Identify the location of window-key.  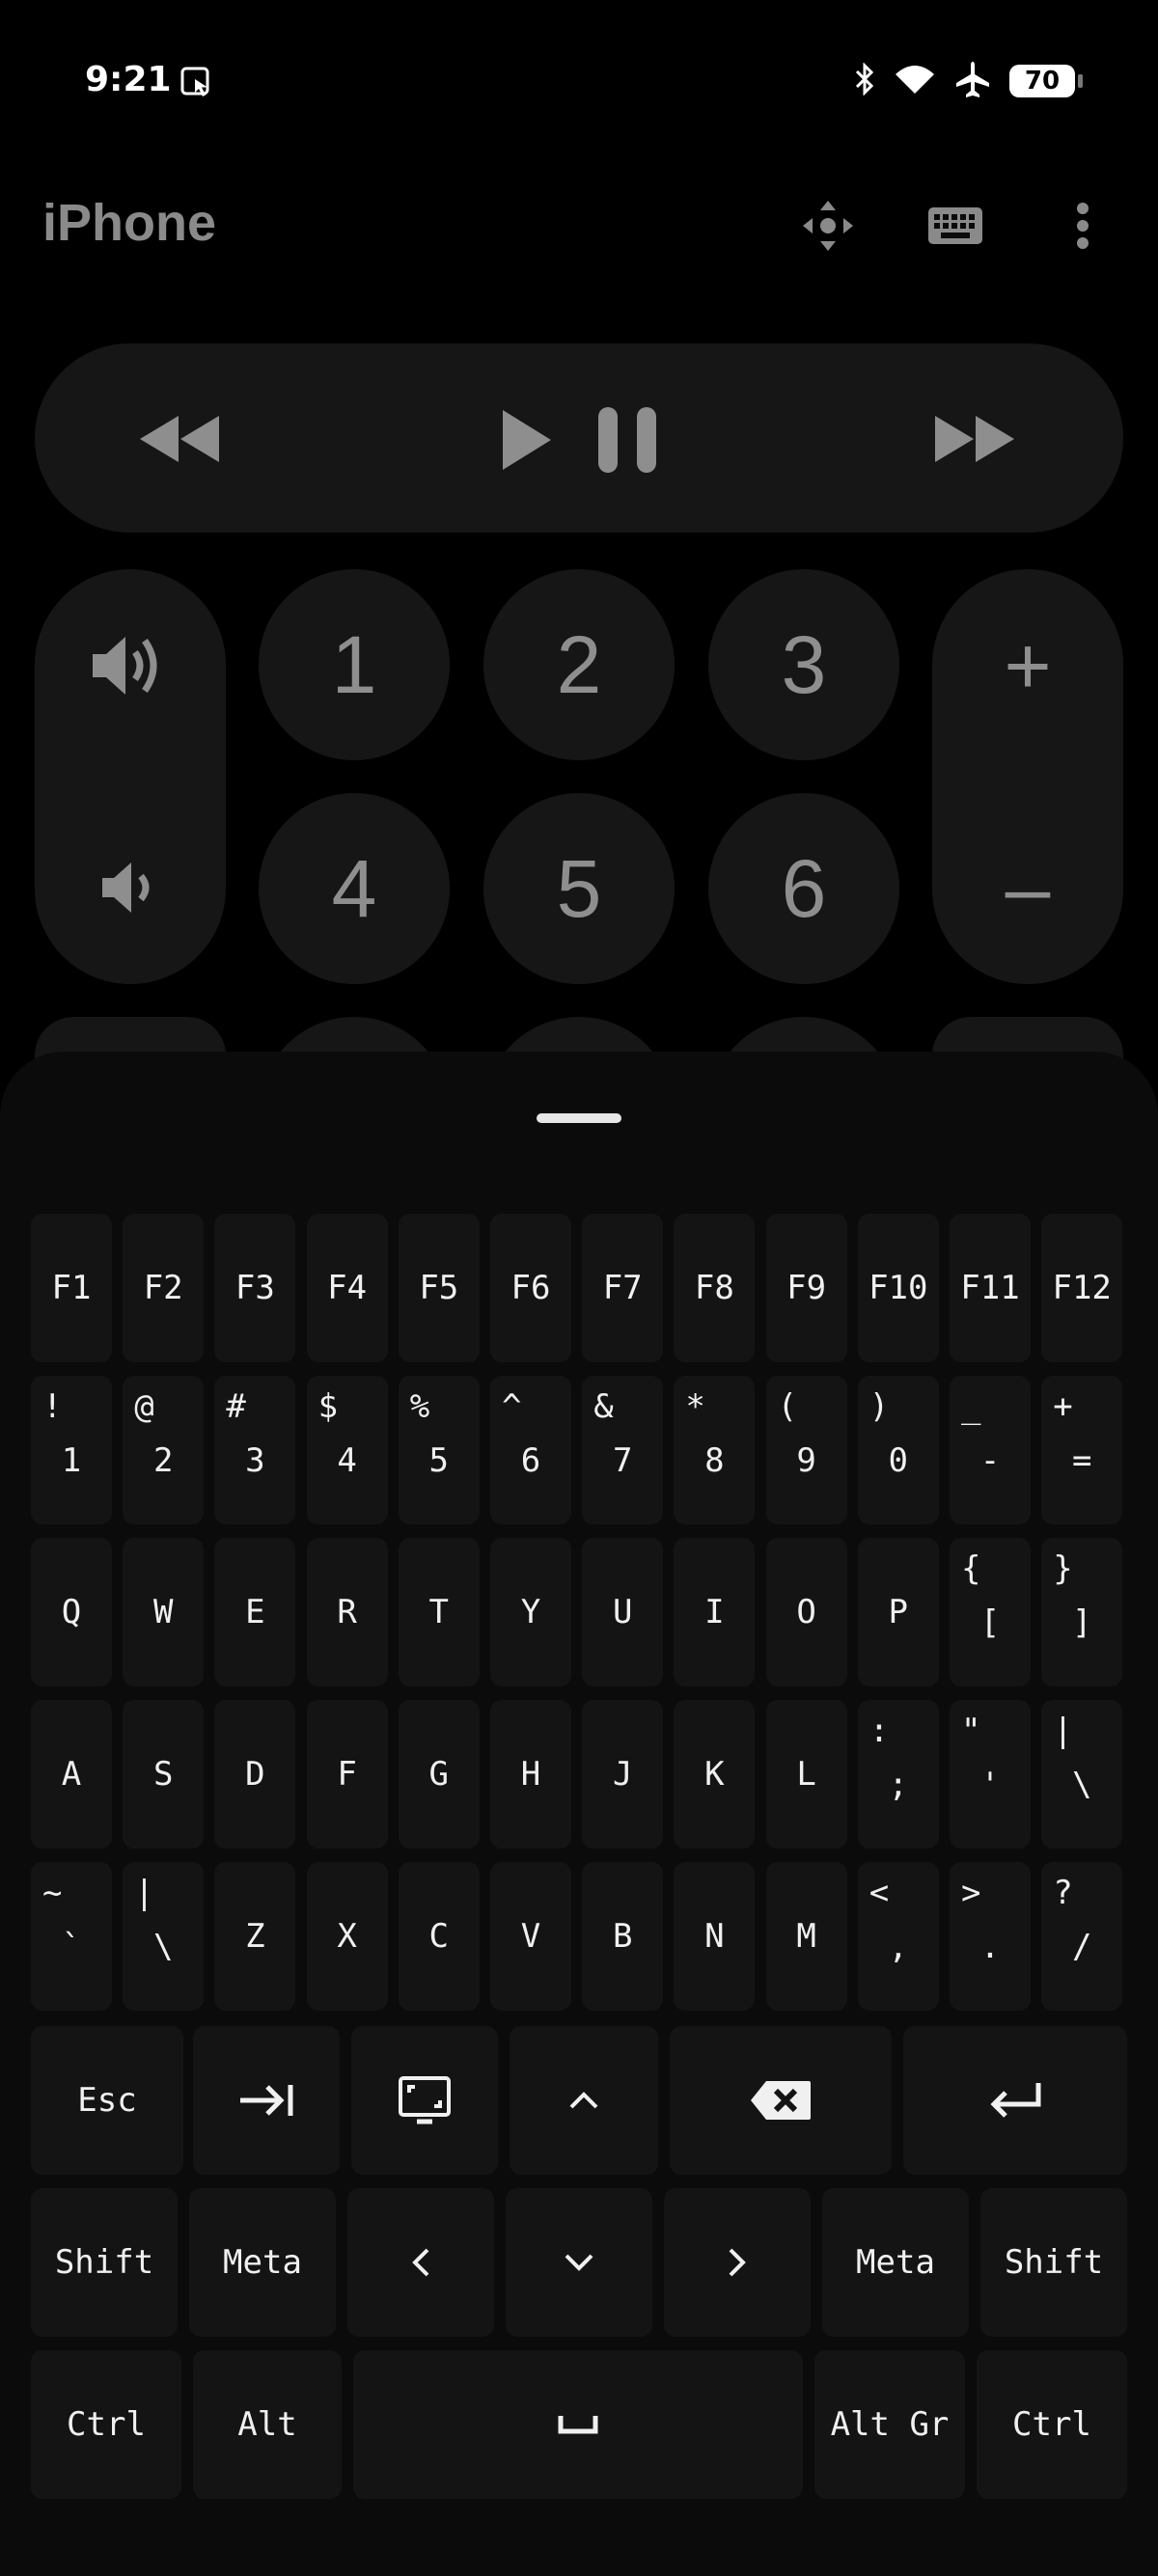
(424, 2100).